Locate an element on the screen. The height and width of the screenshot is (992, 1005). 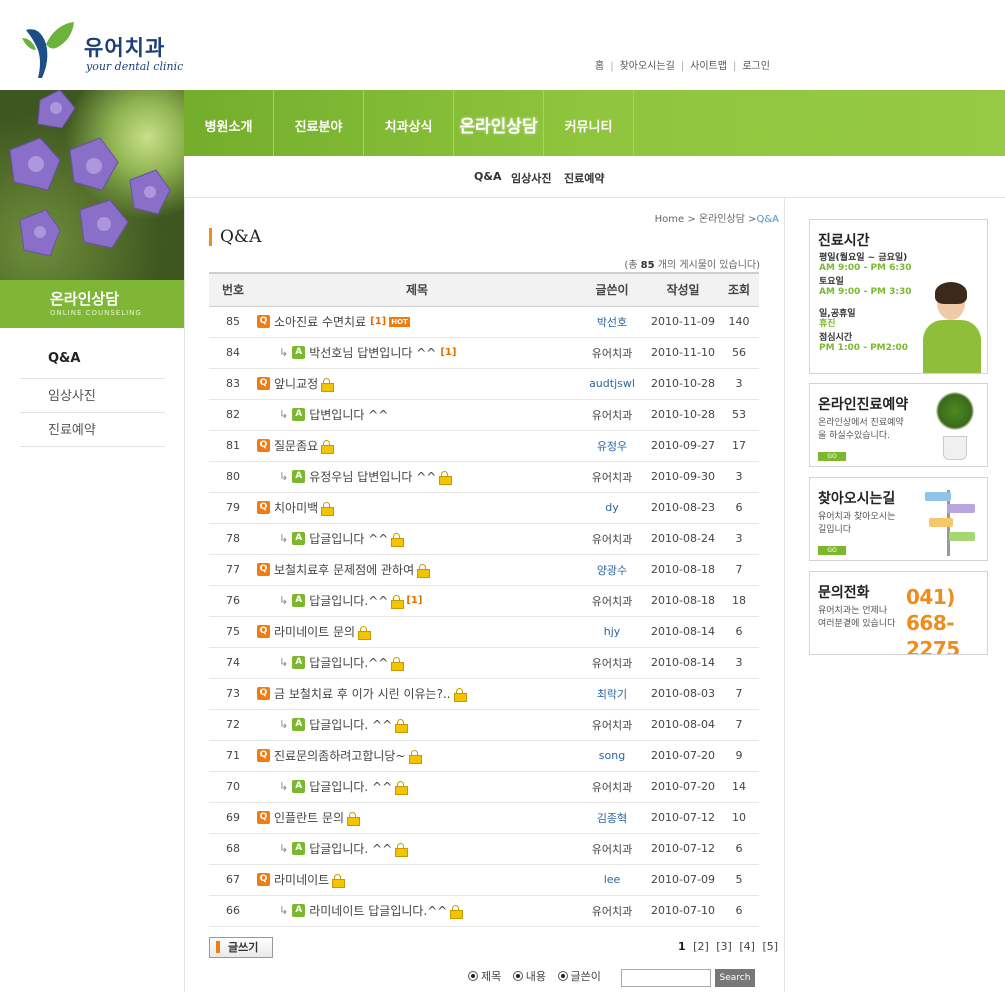
table-row: 78 ↳ A 답글입니다 ^^ 유어치과 2010-08-24 3 is located at coordinates (484, 539).